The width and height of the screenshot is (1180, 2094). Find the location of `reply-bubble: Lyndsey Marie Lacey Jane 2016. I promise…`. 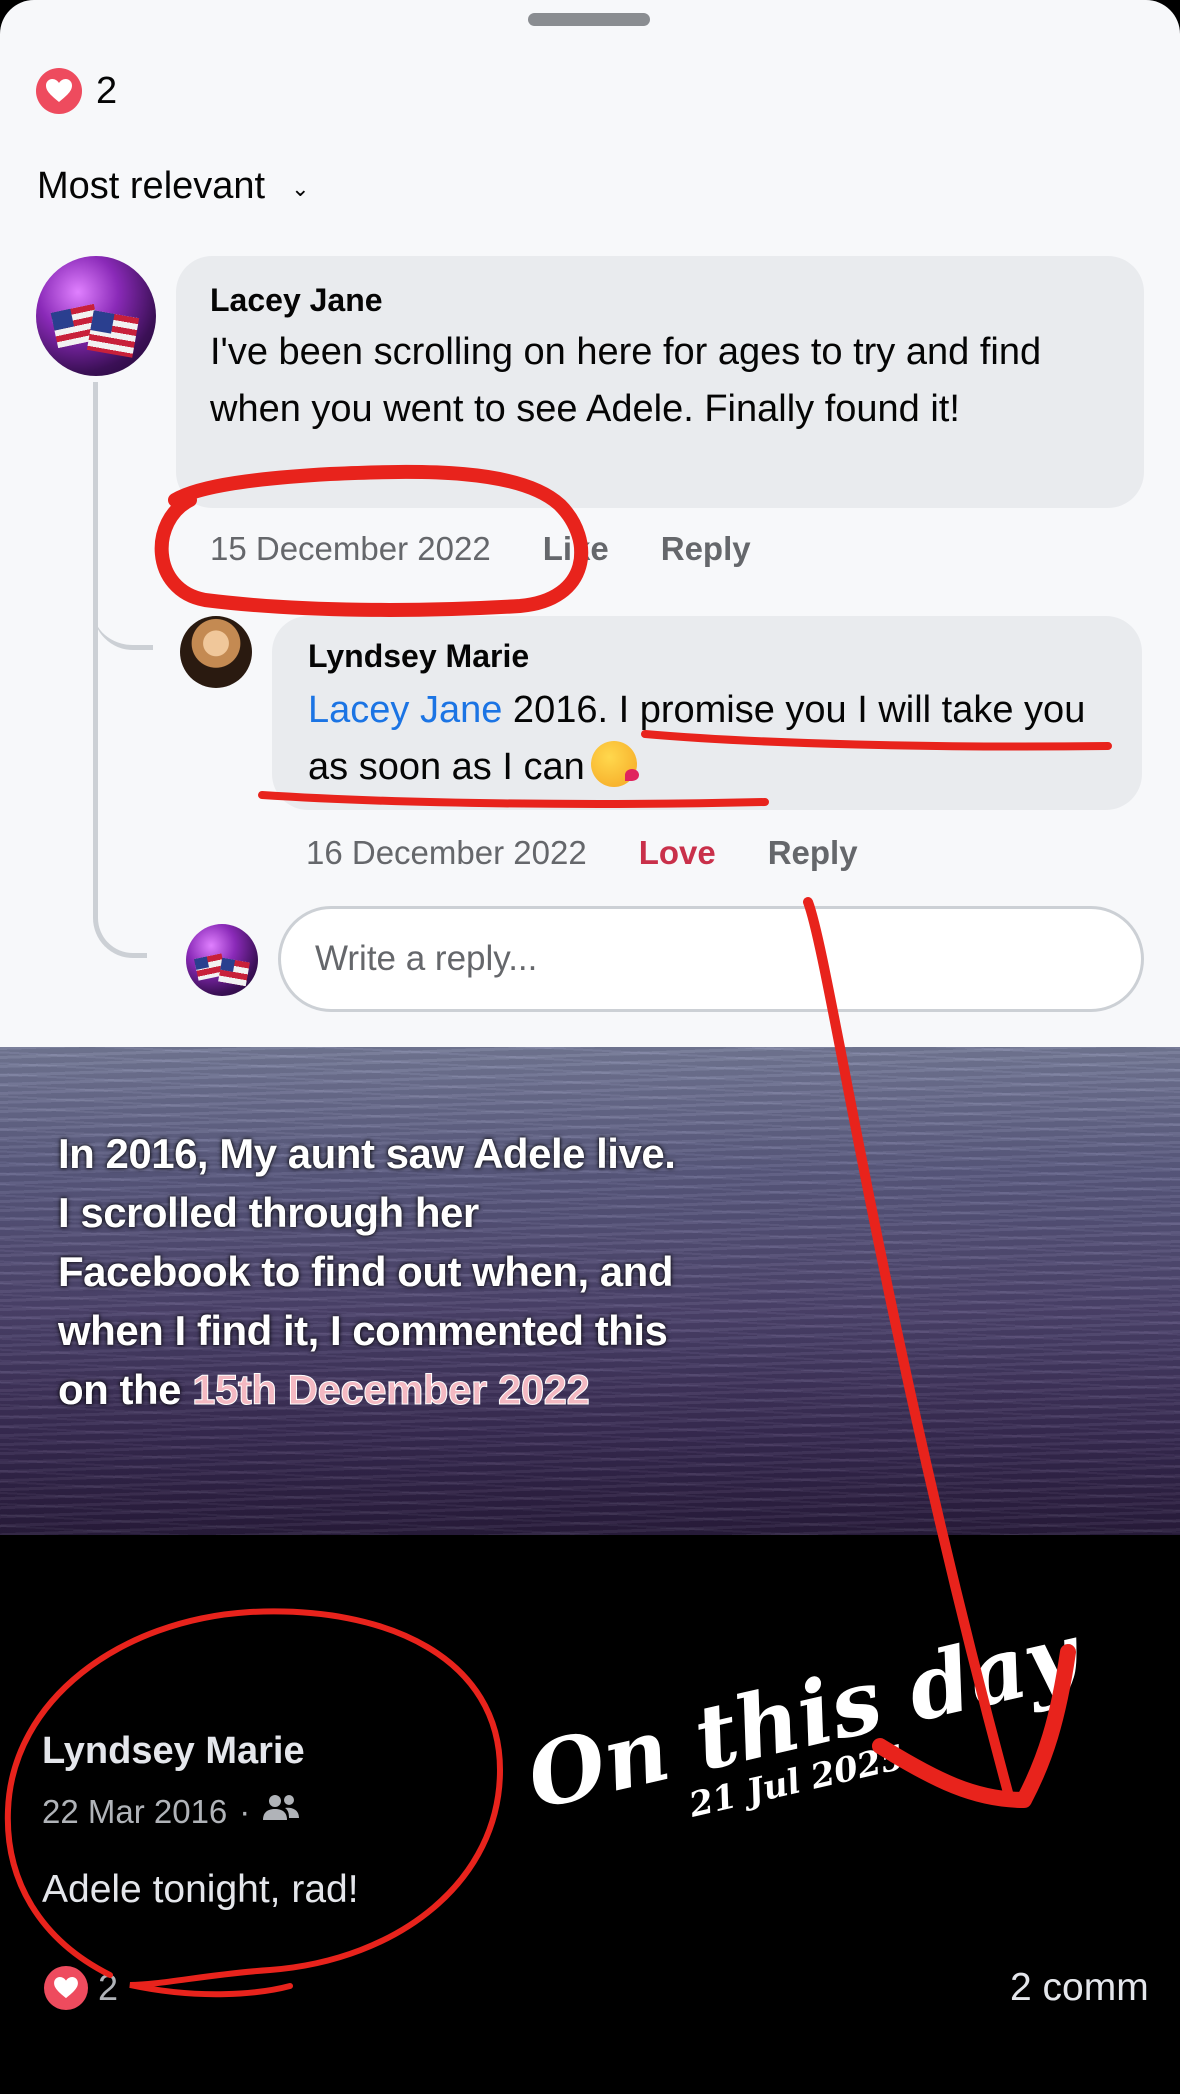

reply-bubble: Lyndsey Marie Lacey Jane 2016. I promise… is located at coordinates (707, 713).